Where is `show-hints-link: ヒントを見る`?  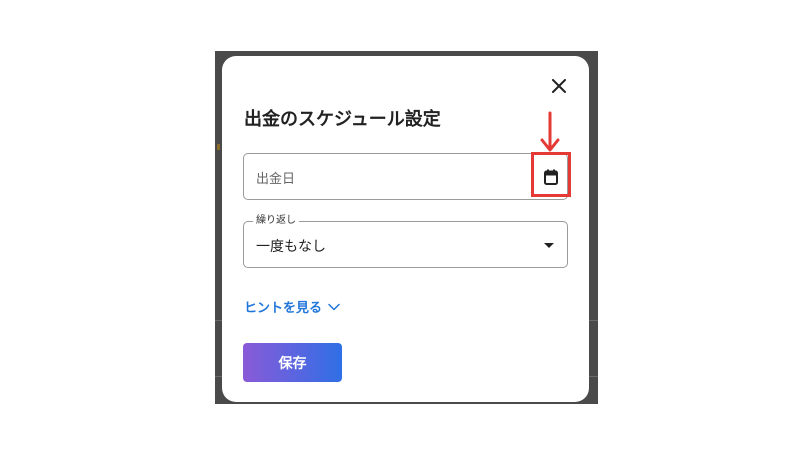 show-hints-link: ヒントを見る is located at coordinates (292, 306).